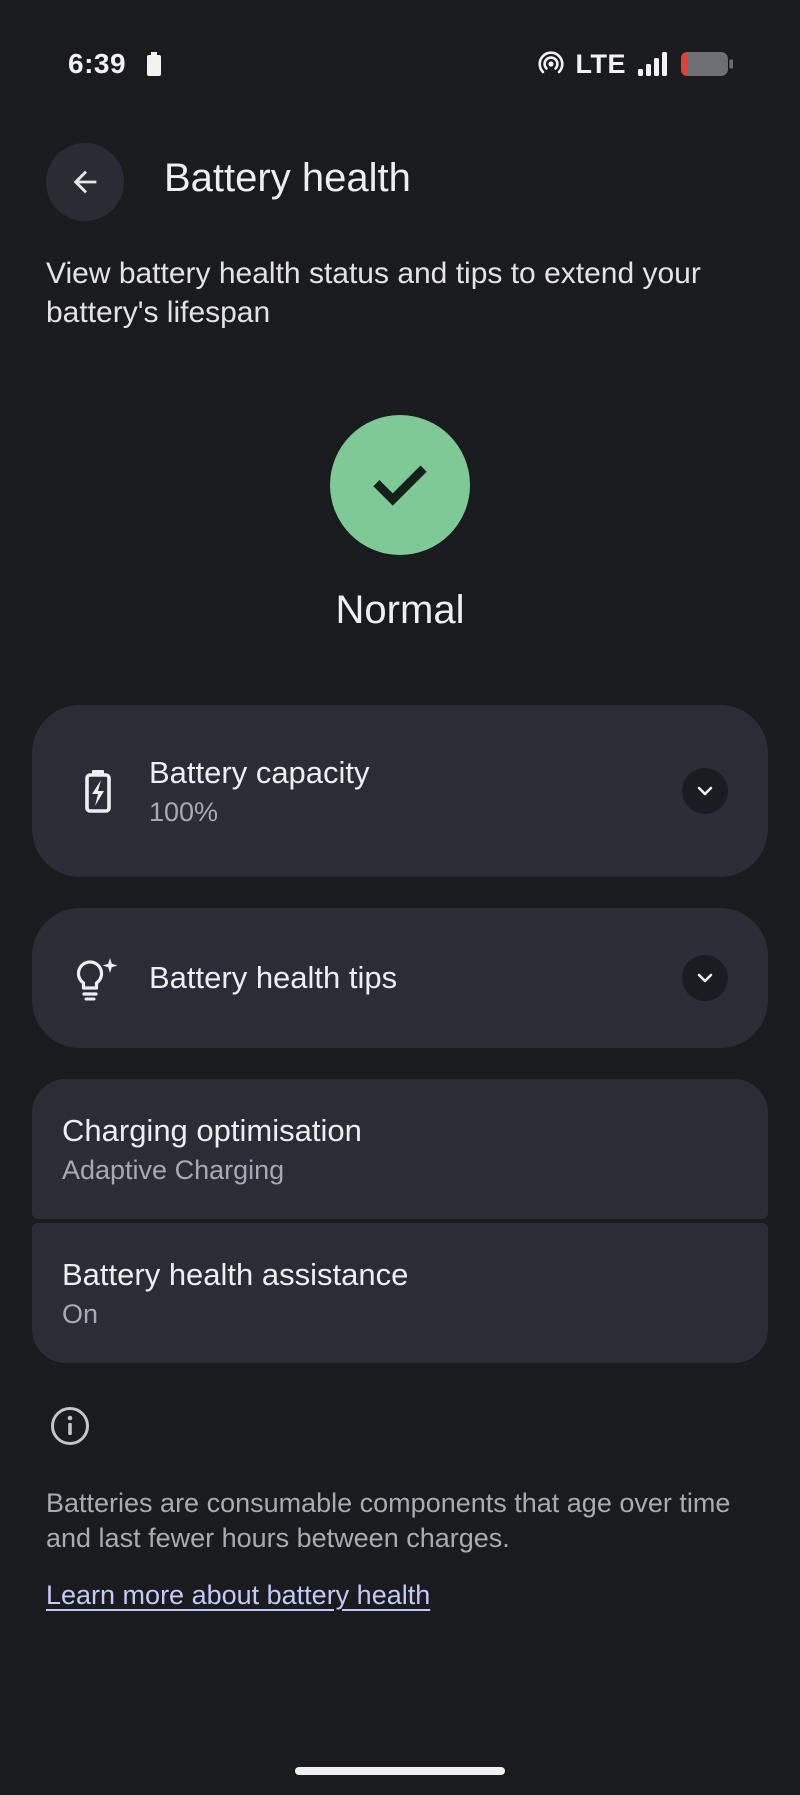 This screenshot has height=1795, width=800. What do you see at coordinates (96, 979) in the screenshot?
I see `lightbulb-sparkle-icon` at bounding box center [96, 979].